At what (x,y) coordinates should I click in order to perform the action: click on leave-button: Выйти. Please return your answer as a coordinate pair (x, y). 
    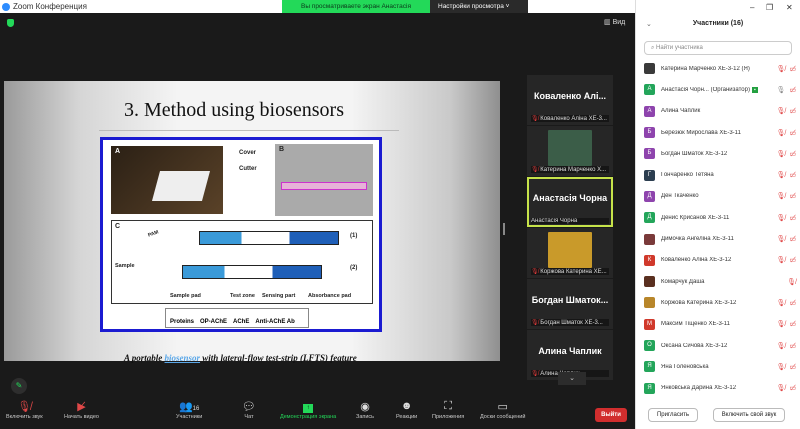
    Looking at the image, I should click on (611, 415).